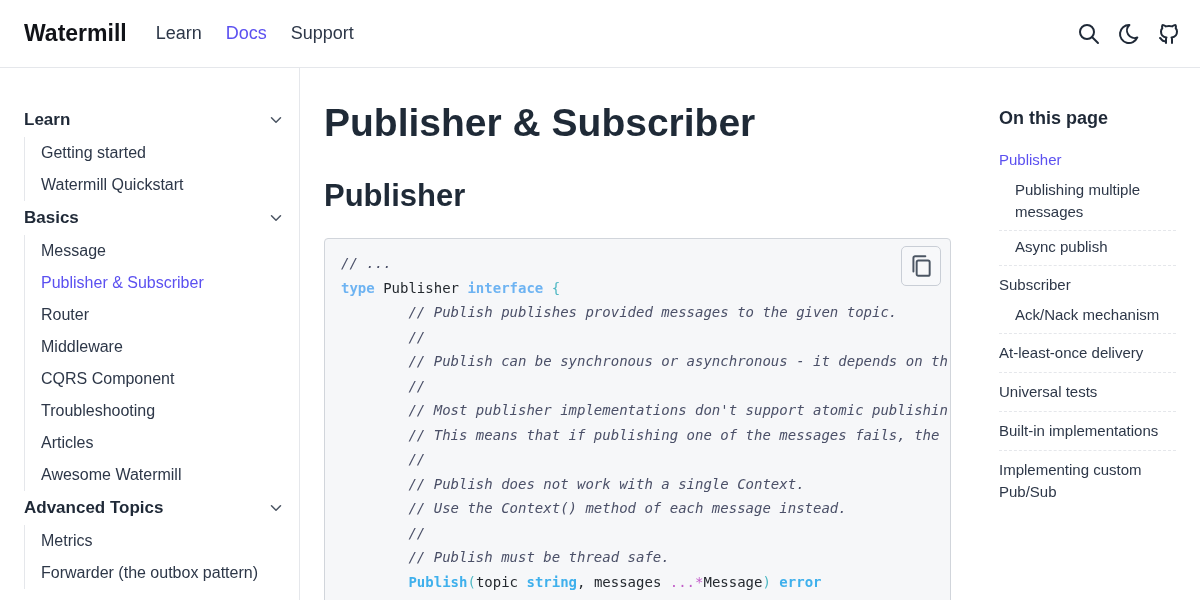 Image resolution: width=1200 pixels, height=600 pixels. Describe the element at coordinates (67, 443) in the screenshot. I see `sidebar-link: Articles` at that location.